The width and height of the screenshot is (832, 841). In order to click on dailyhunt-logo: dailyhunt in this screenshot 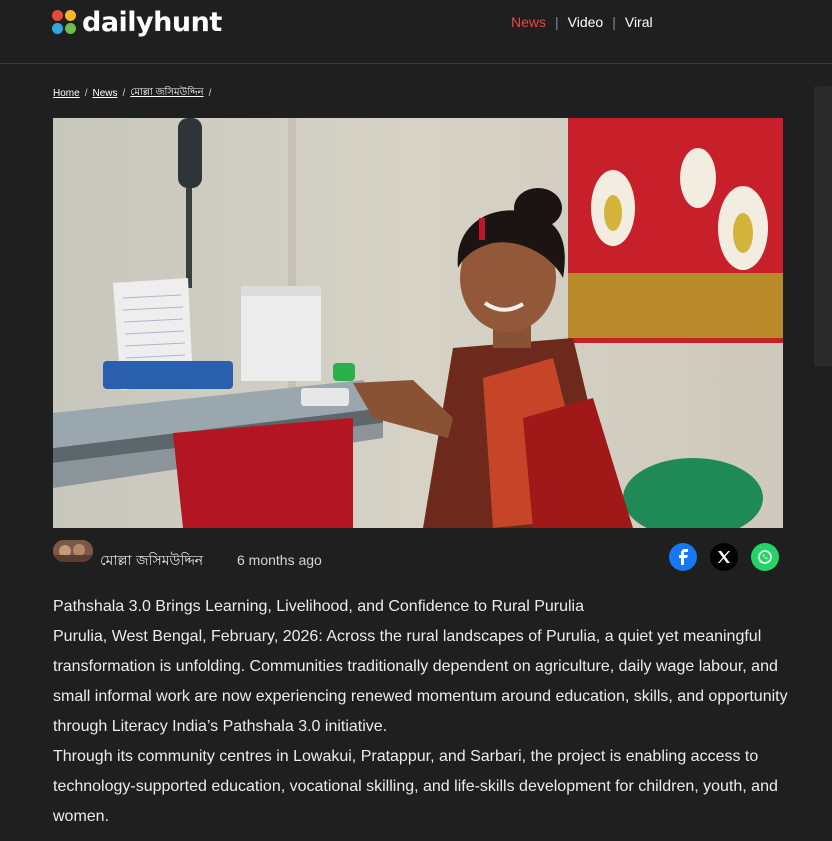, I will do `click(137, 22)`.